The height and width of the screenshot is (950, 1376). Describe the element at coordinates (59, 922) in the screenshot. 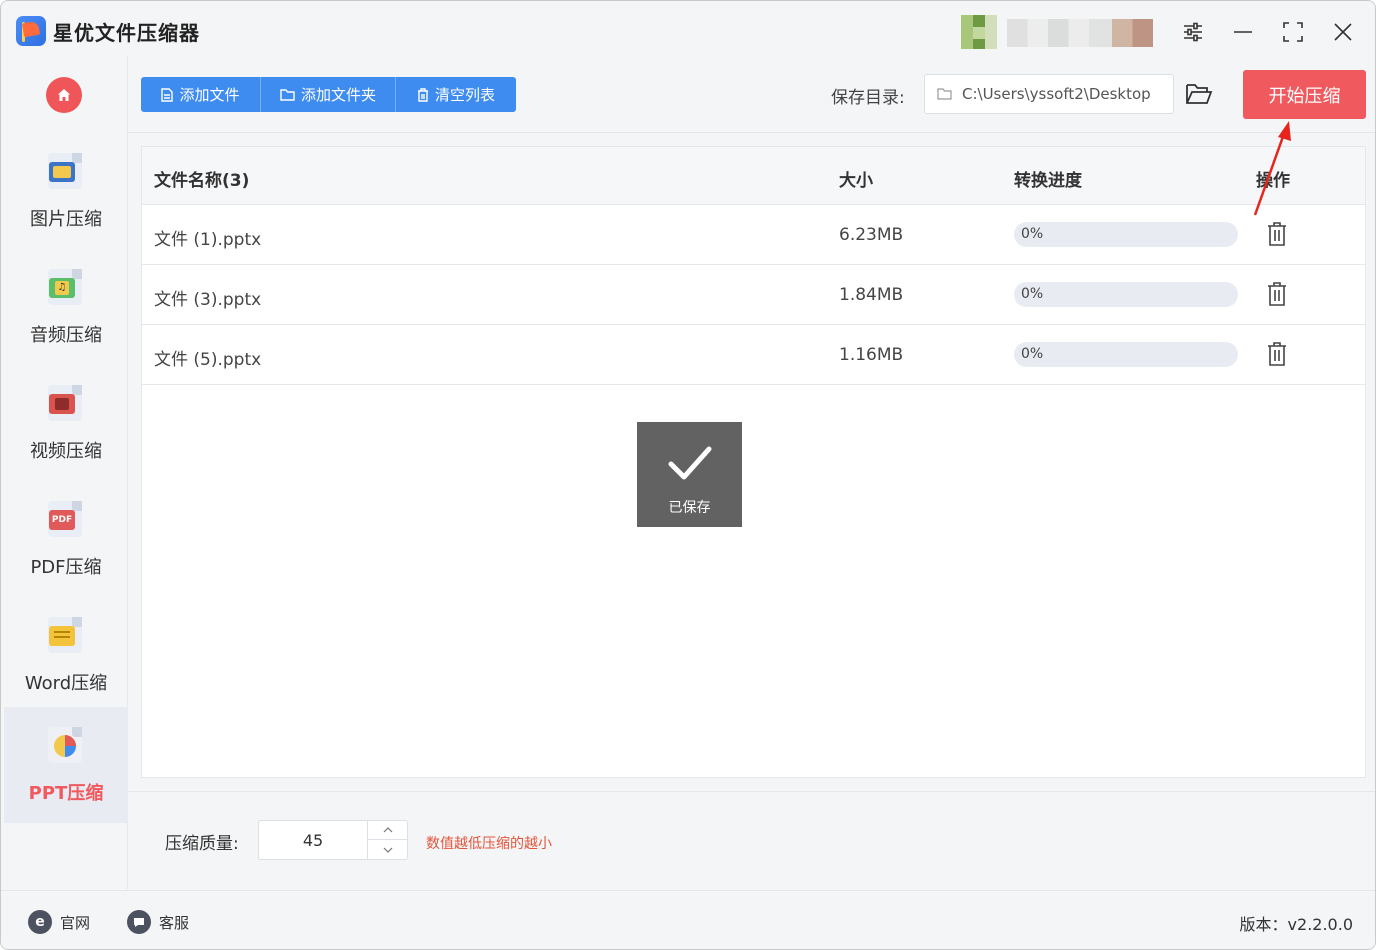

I see `website-link: e 官网` at that location.